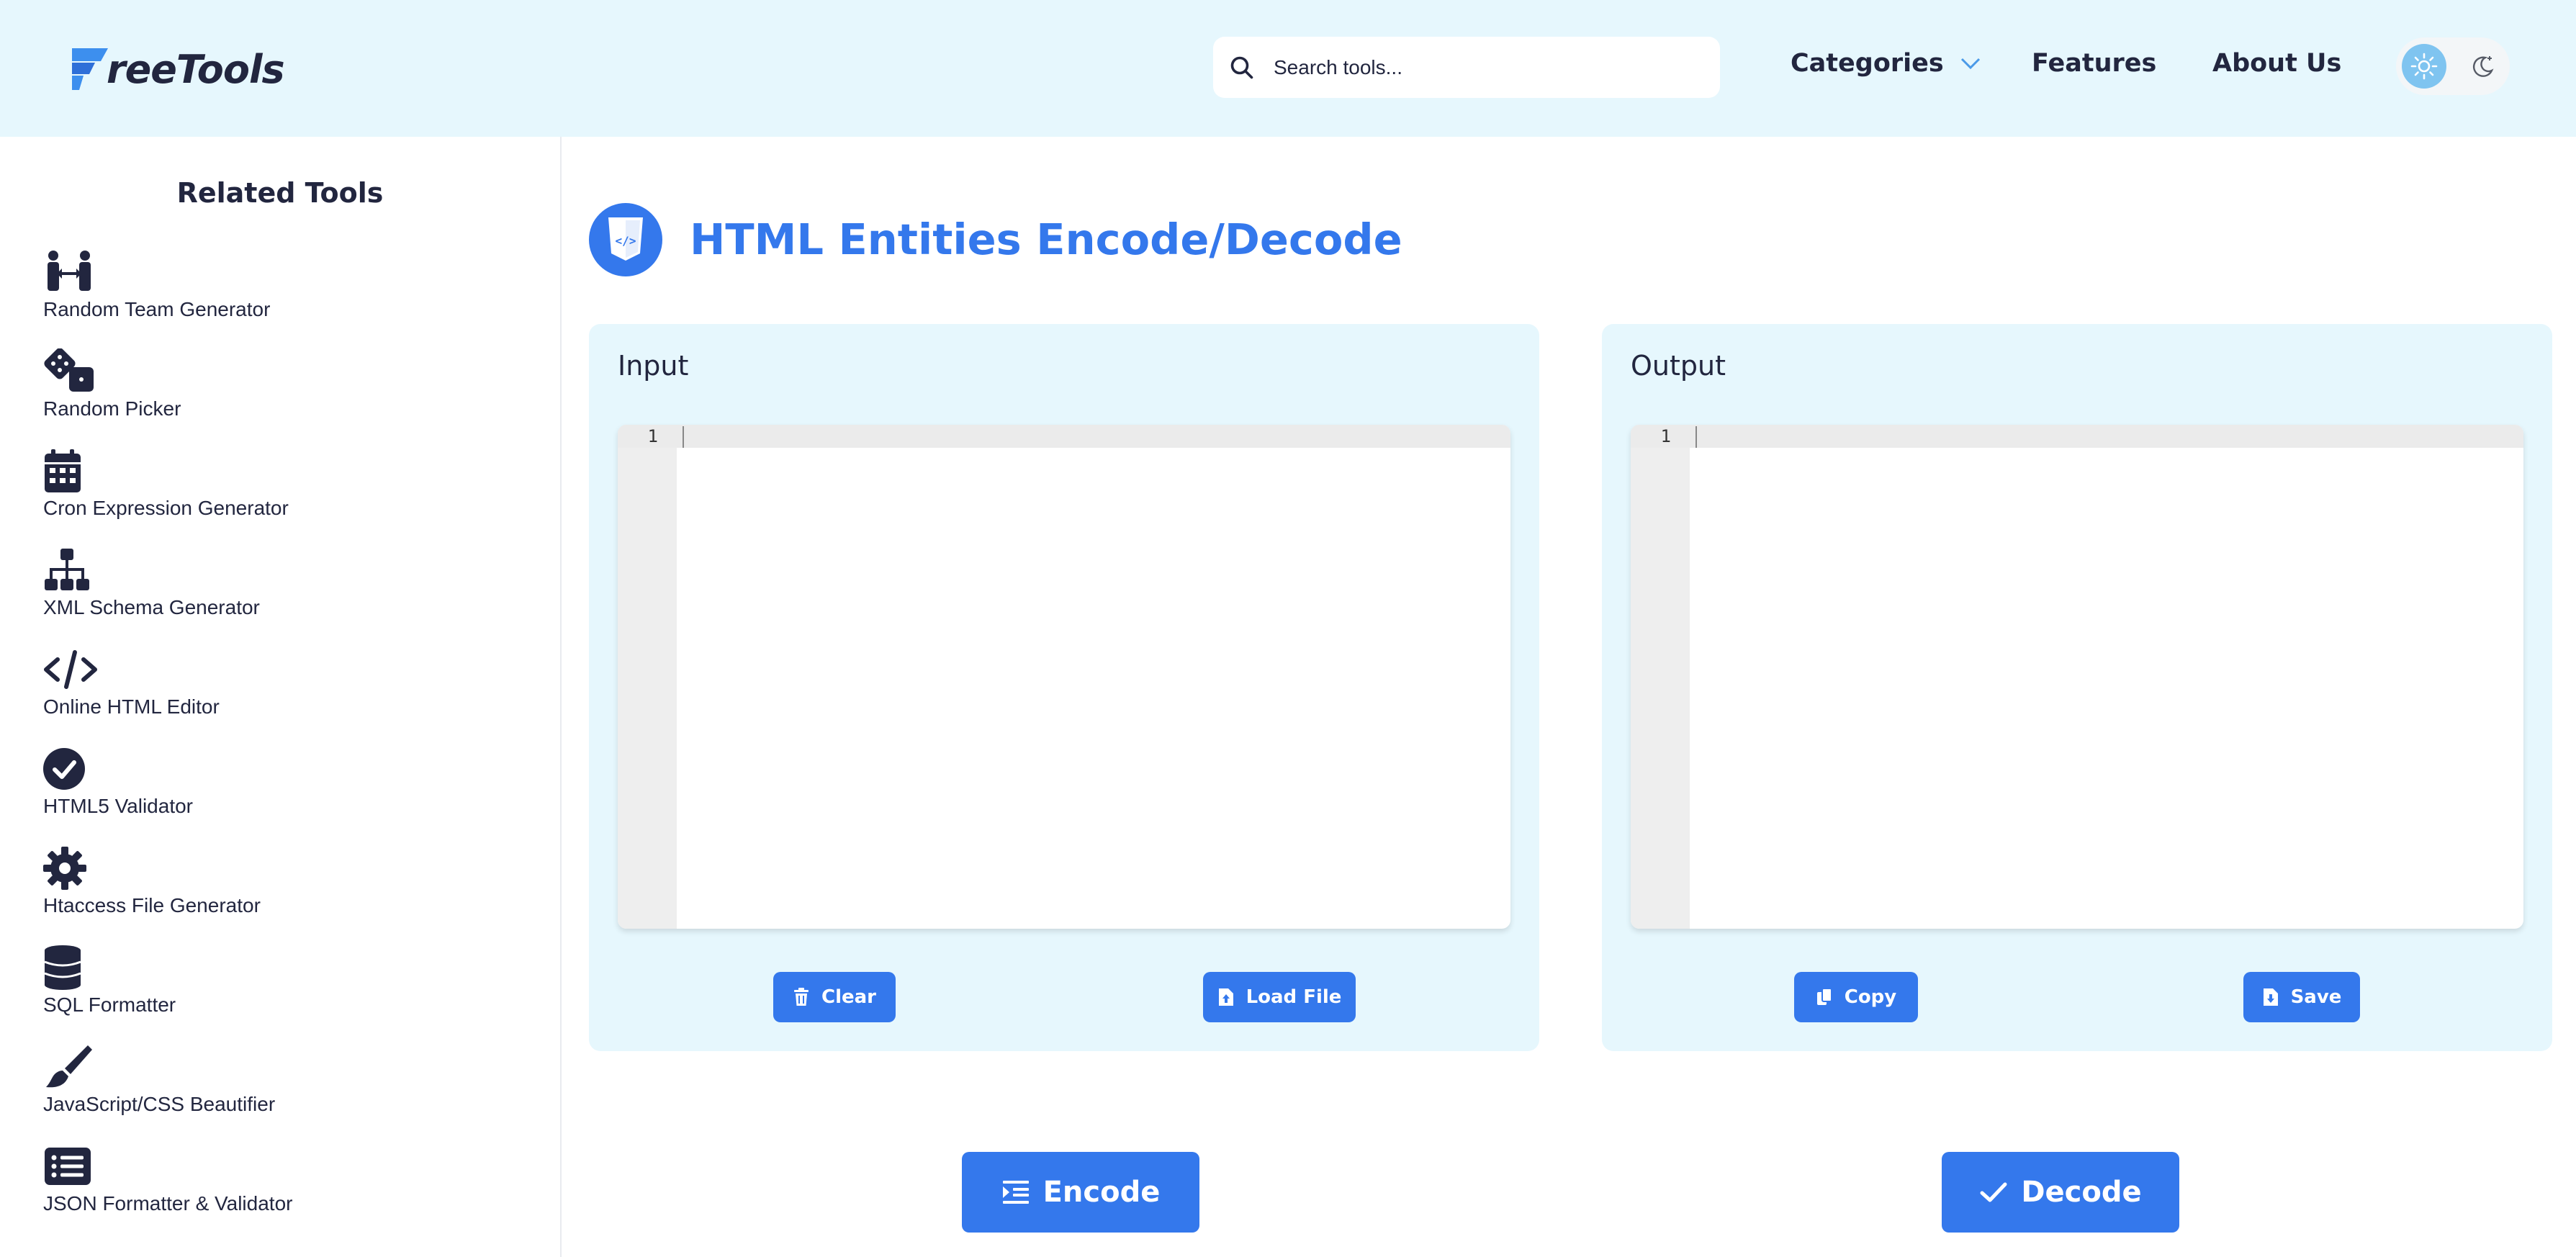 The height and width of the screenshot is (1257, 2576). Describe the element at coordinates (156, 285) in the screenshot. I see `sidebar-item-random-team-generator: Random Team Generator` at that location.